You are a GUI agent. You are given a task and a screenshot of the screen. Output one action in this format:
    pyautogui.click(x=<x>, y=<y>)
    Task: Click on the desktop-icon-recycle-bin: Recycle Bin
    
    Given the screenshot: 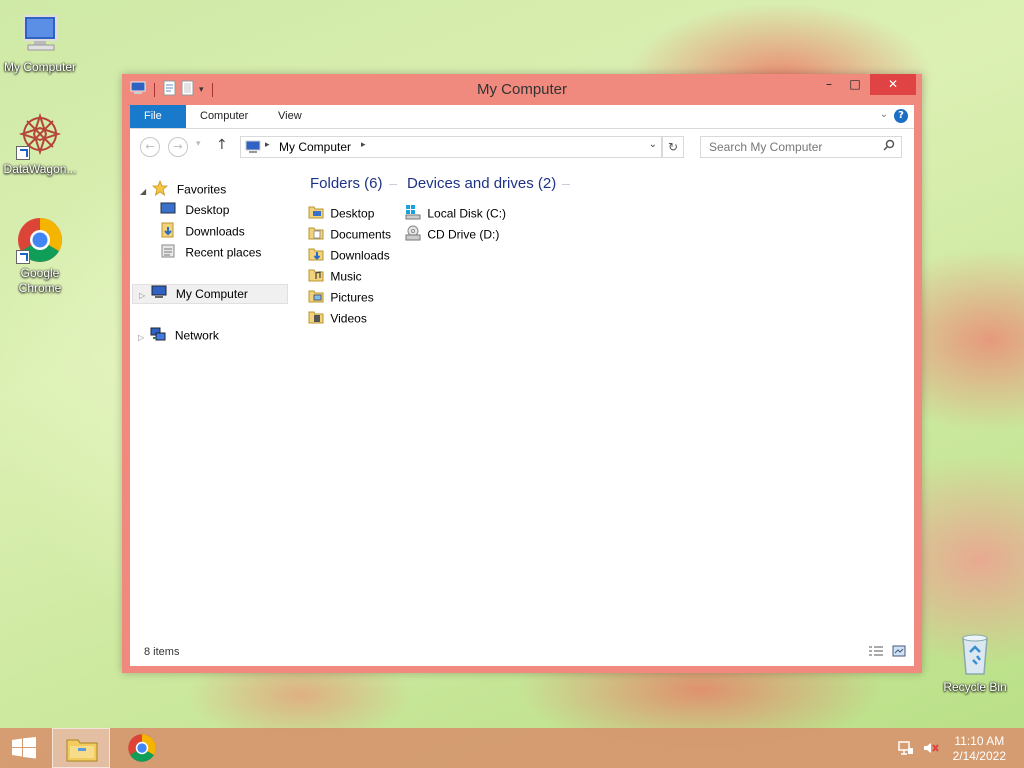 What is the action you would take?
    pyautogui.click(x=975, y=662)
    